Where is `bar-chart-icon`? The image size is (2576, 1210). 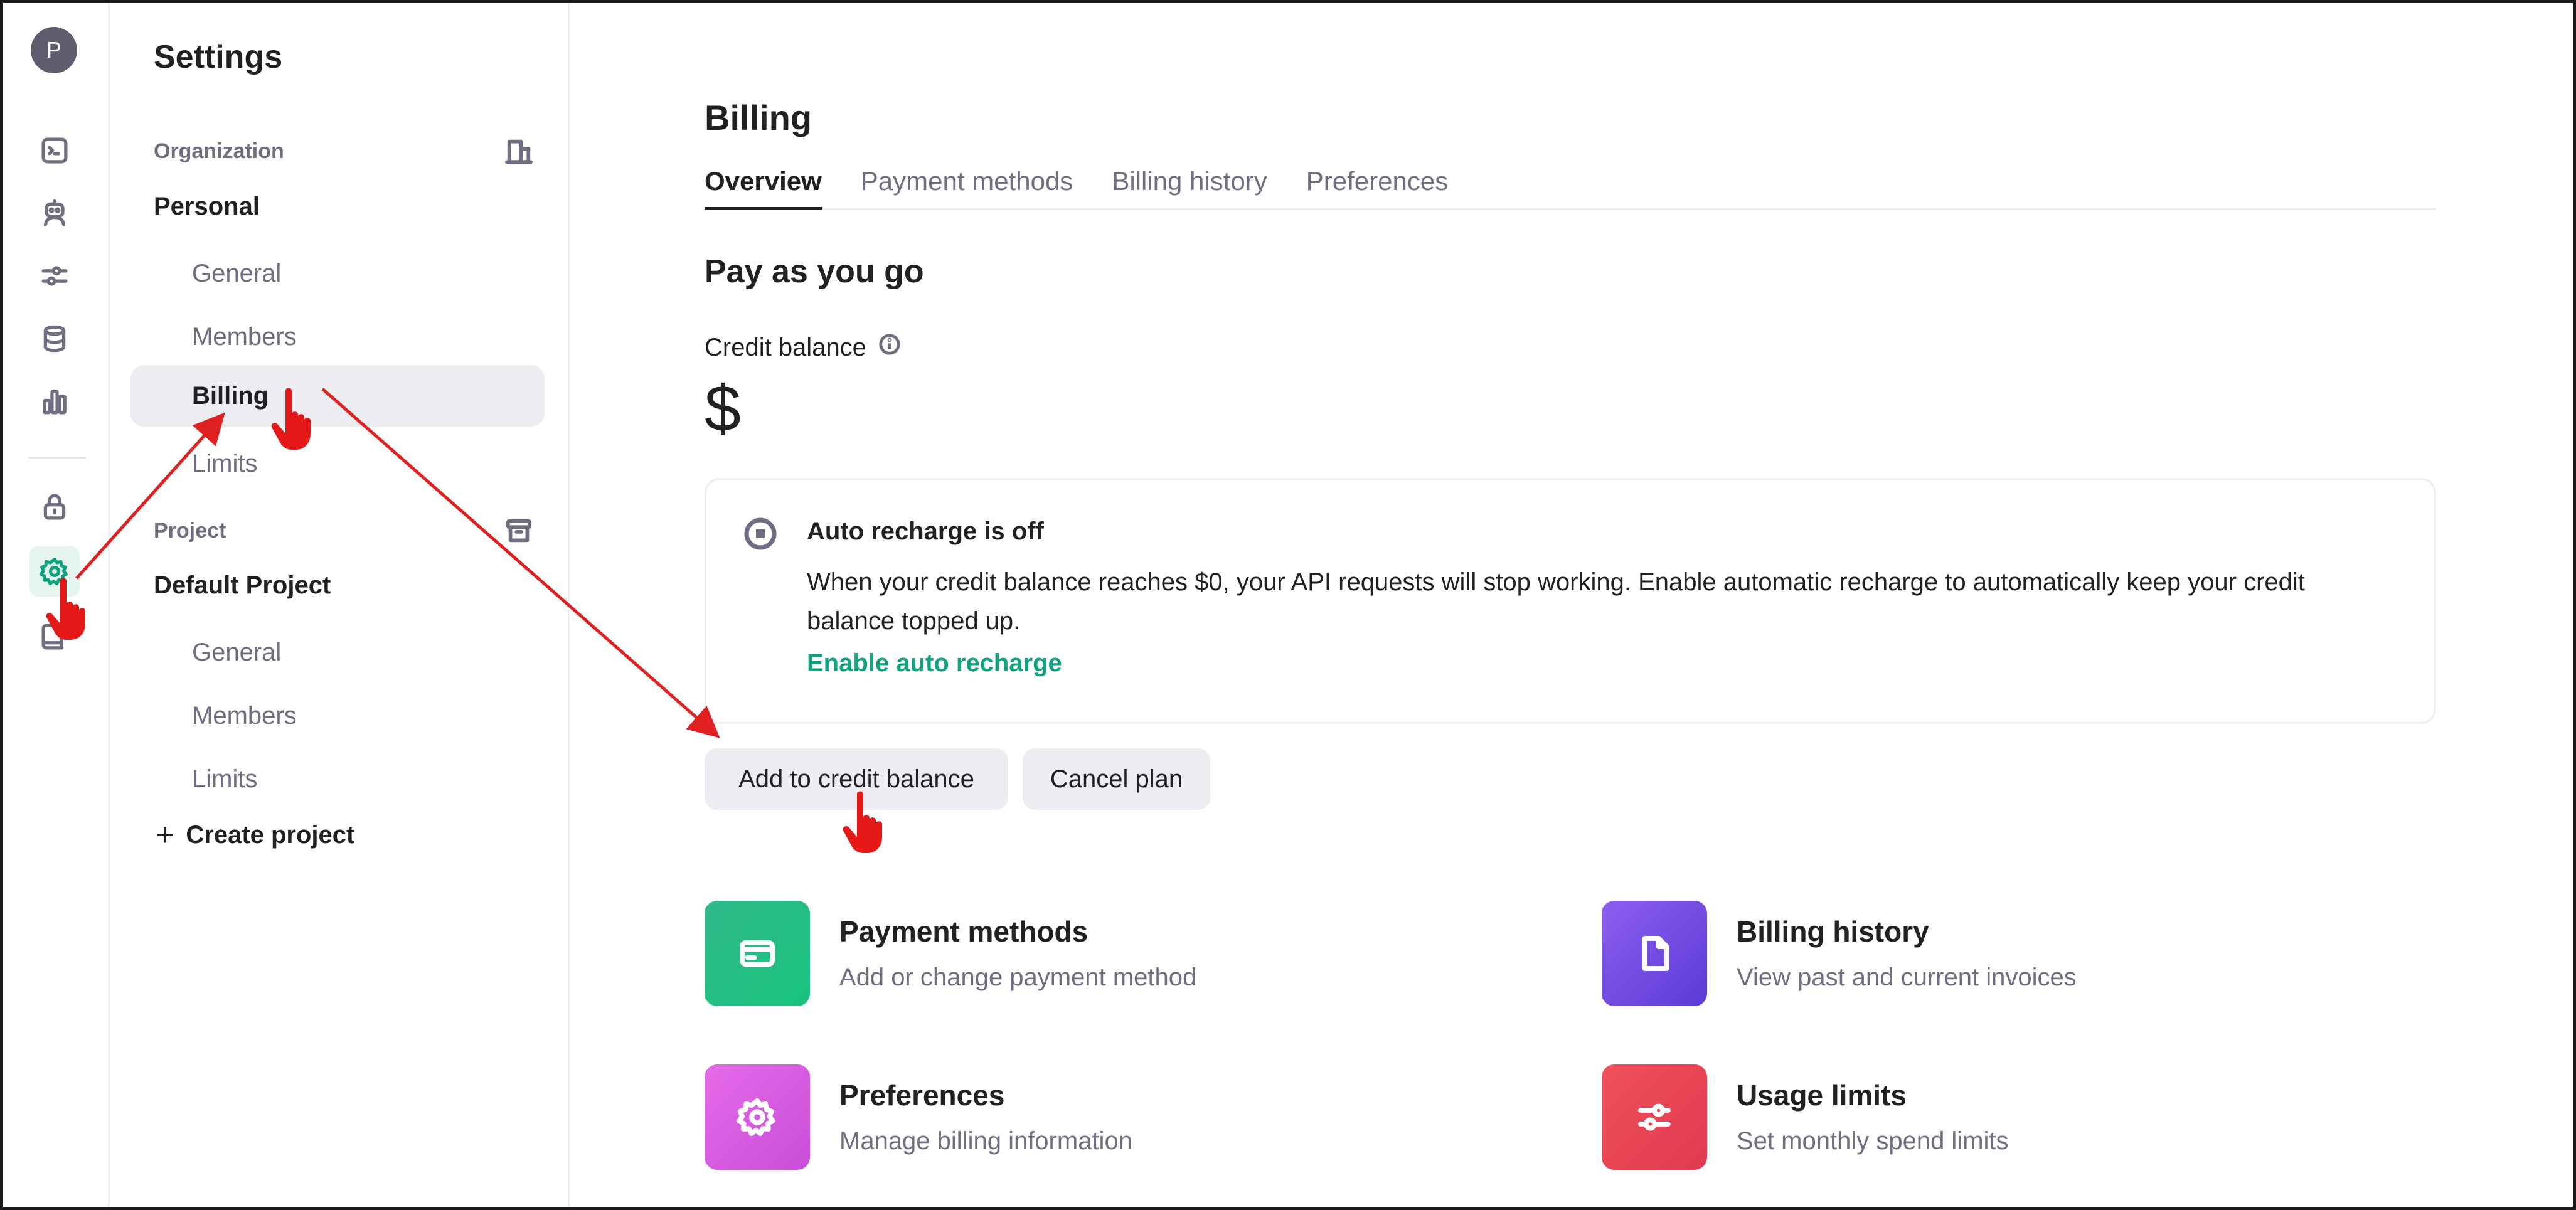 bar-chart-icon is located at coordinates (55, 402).